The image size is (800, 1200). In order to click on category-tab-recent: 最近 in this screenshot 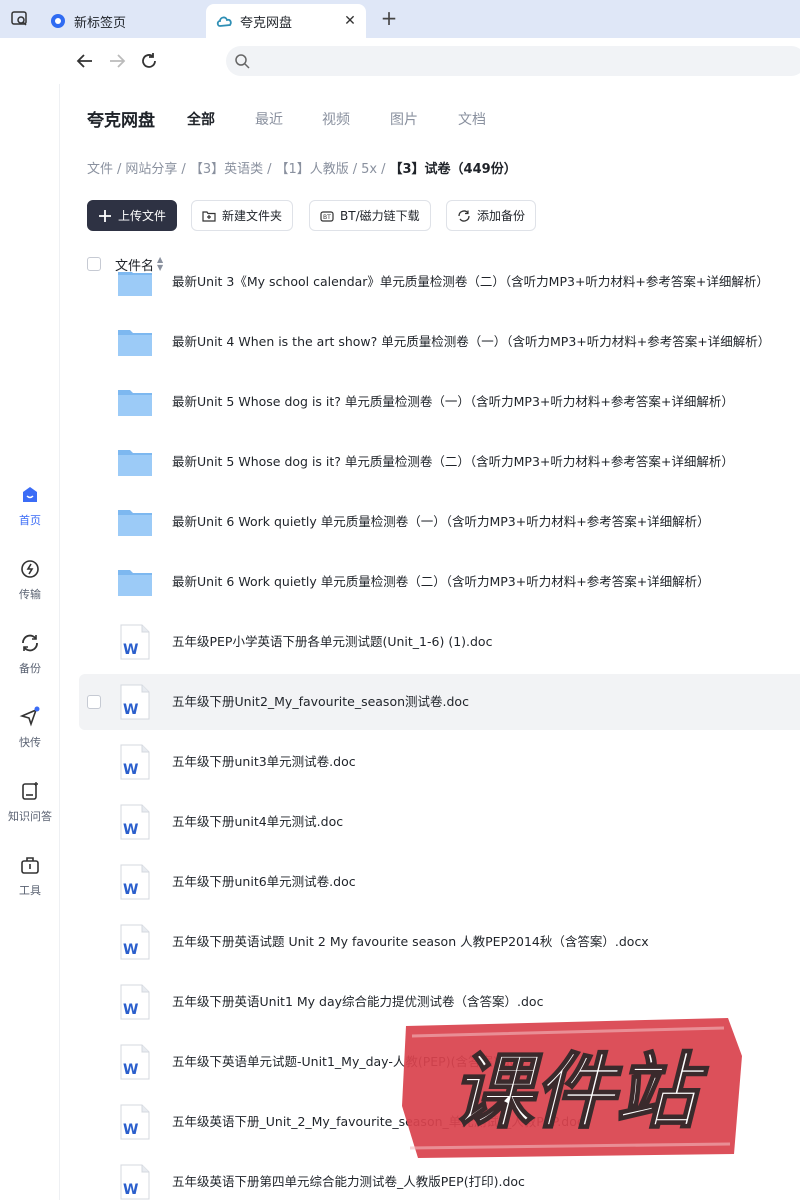, I will do `click(269, 119)`.